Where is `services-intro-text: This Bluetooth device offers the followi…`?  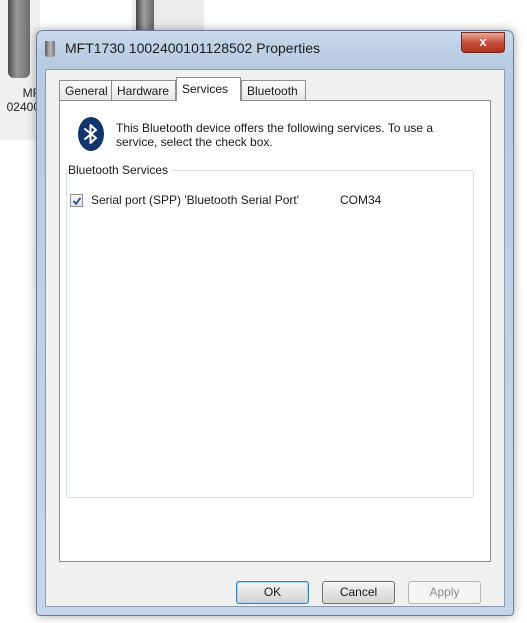 services-intro-text: This Bluetooth device offers the followi… is located at coordinates (275, 135).